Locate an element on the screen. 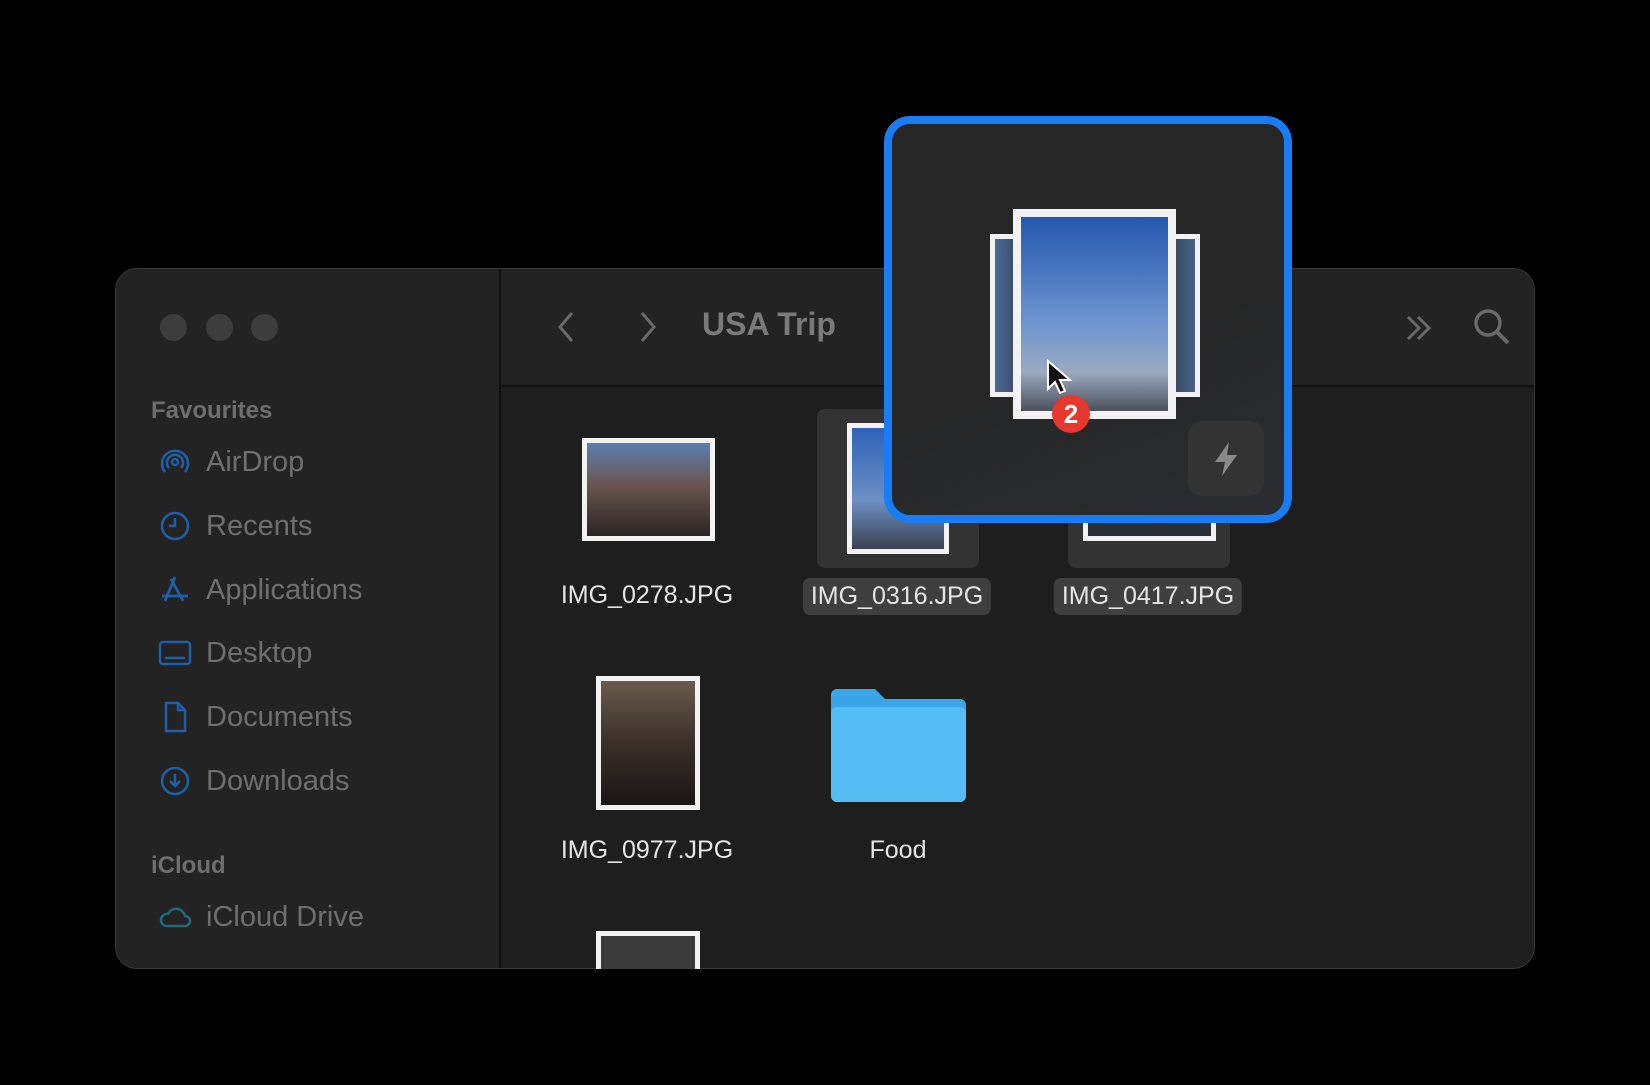 The height and width of the screenshot is (1085, 1650). sidebar-item-label: Desktop is located at coordinates (259, 652).